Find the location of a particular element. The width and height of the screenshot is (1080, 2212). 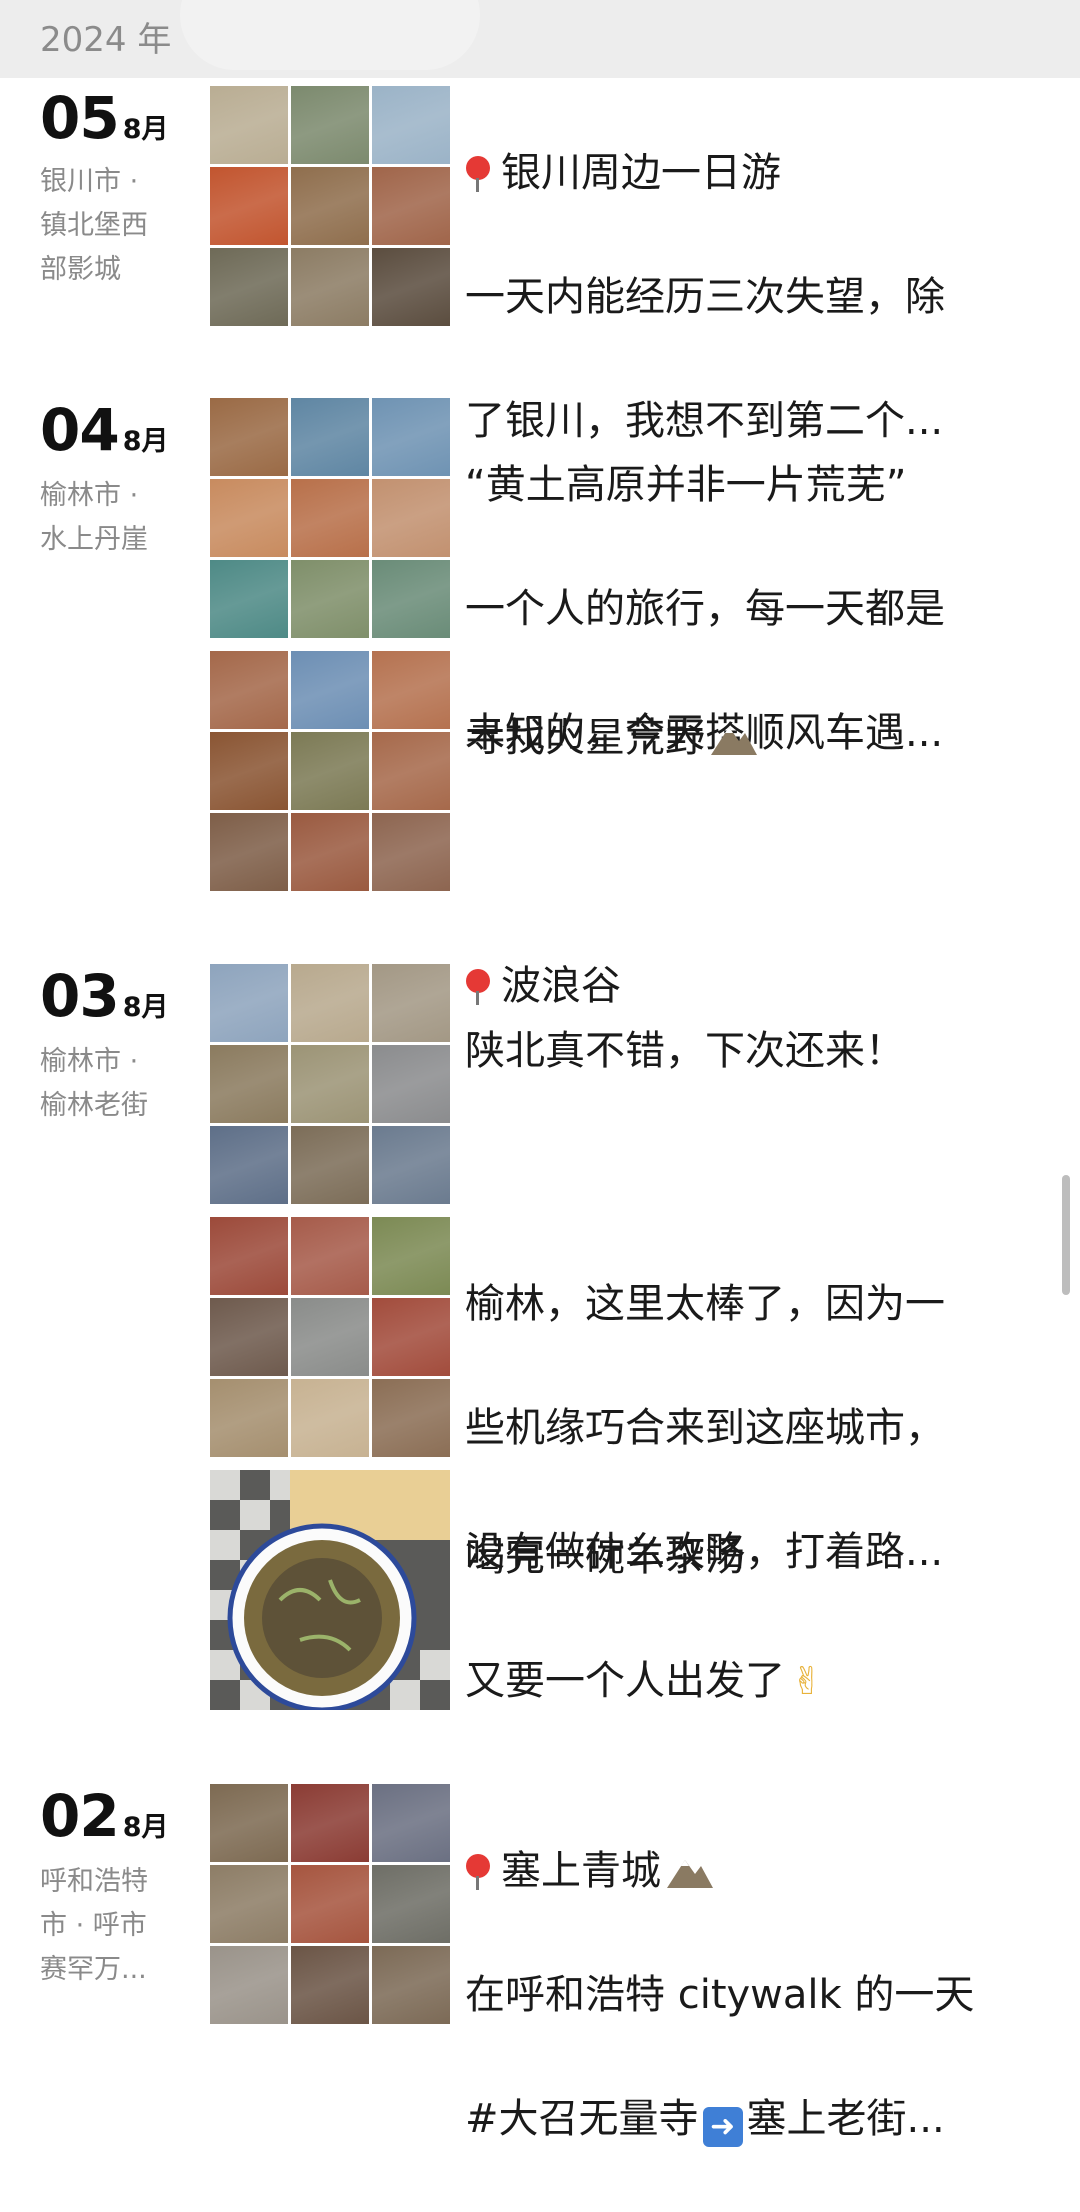

entry-date: 02 8月 is located at coordinates (104, 1816).